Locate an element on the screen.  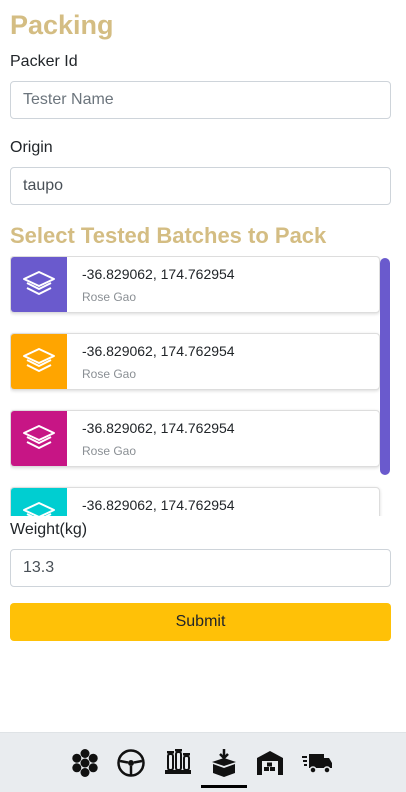
delivery-truck-icon is located at coordinates (317, 764).